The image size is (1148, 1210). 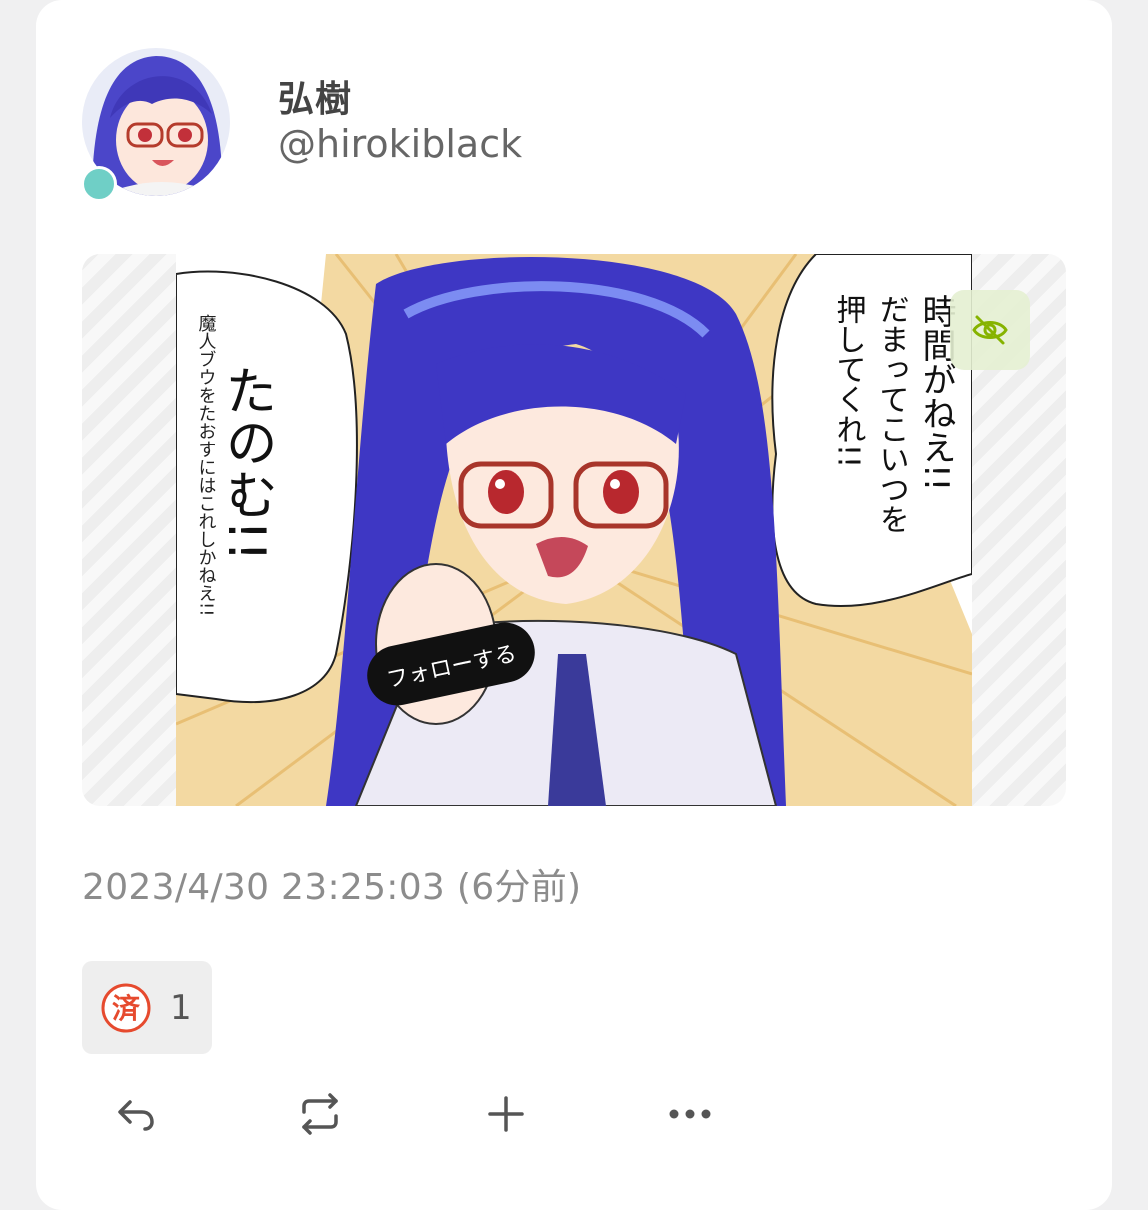 I want to click on speech-side-text: 魔人ブウをたおすにはこれしかねえ!!, so click(x=206, y=465).